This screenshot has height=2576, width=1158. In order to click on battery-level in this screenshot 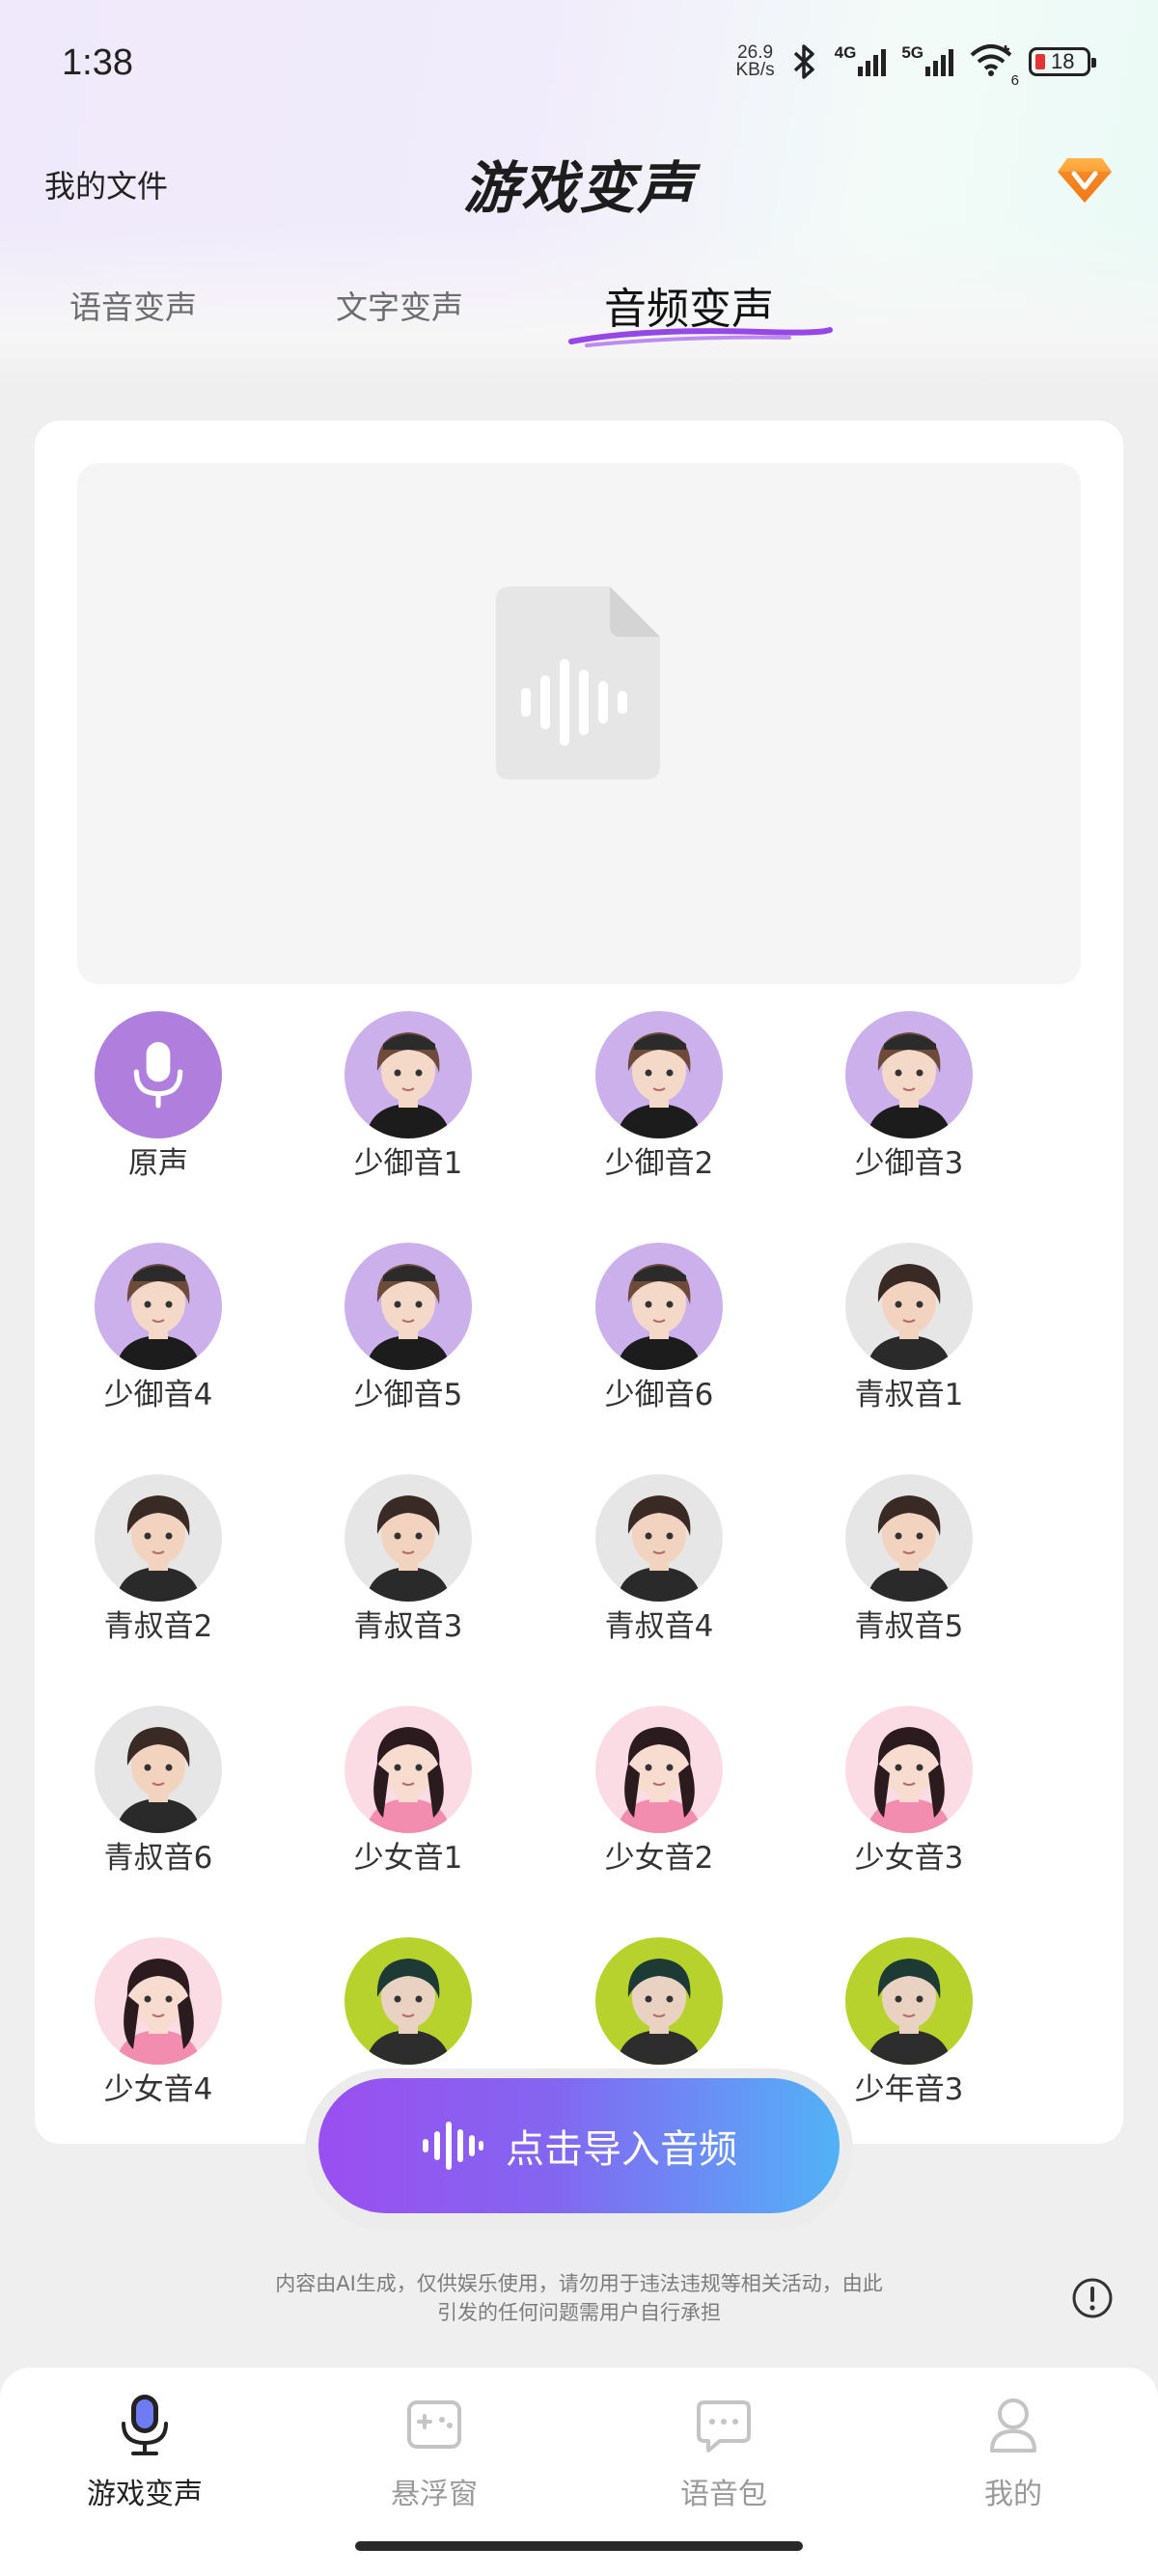, I will do `click(1040, 61)`.